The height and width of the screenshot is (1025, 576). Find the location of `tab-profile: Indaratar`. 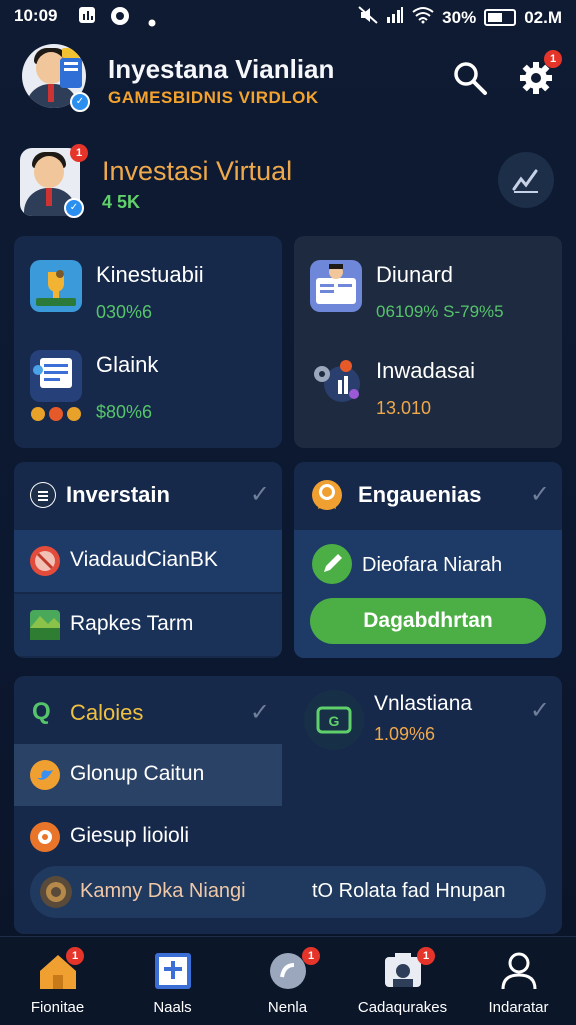

tab-profile: Indaratar is located at coordinates (518, 981).